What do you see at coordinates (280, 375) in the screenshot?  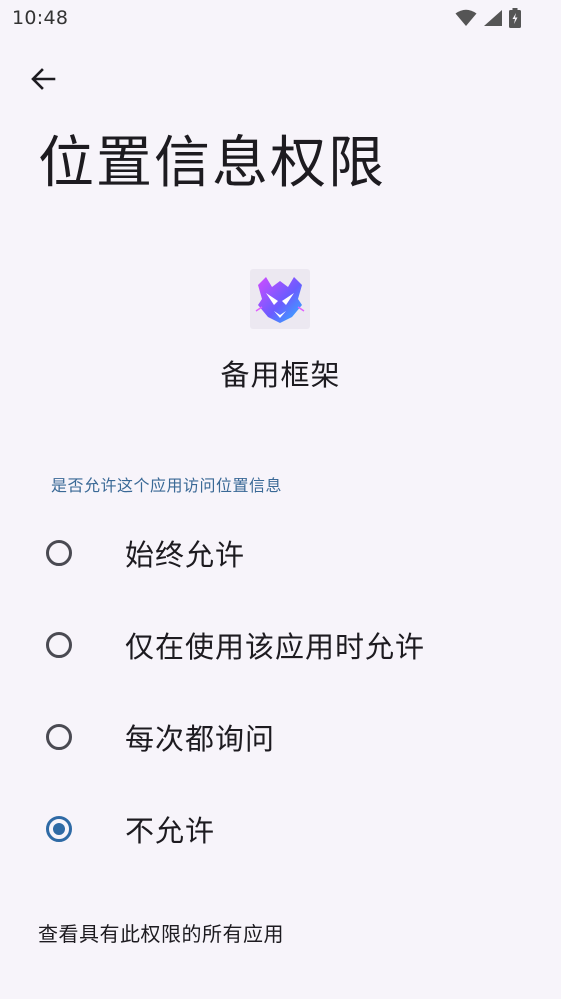 I see `app-name: 备用框架` at bounding box center [280, 375].